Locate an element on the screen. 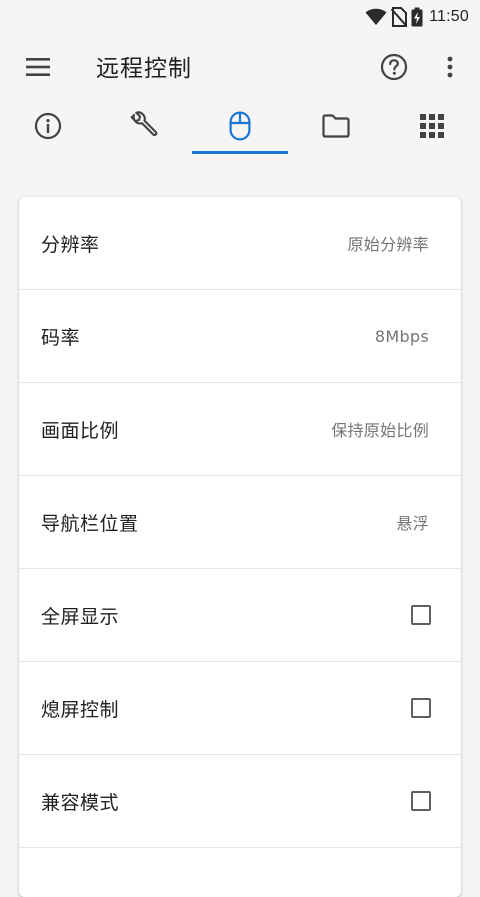 The image size is (480, 897). setting-label: 导航栏位置 is located at coordinates (90, 523).